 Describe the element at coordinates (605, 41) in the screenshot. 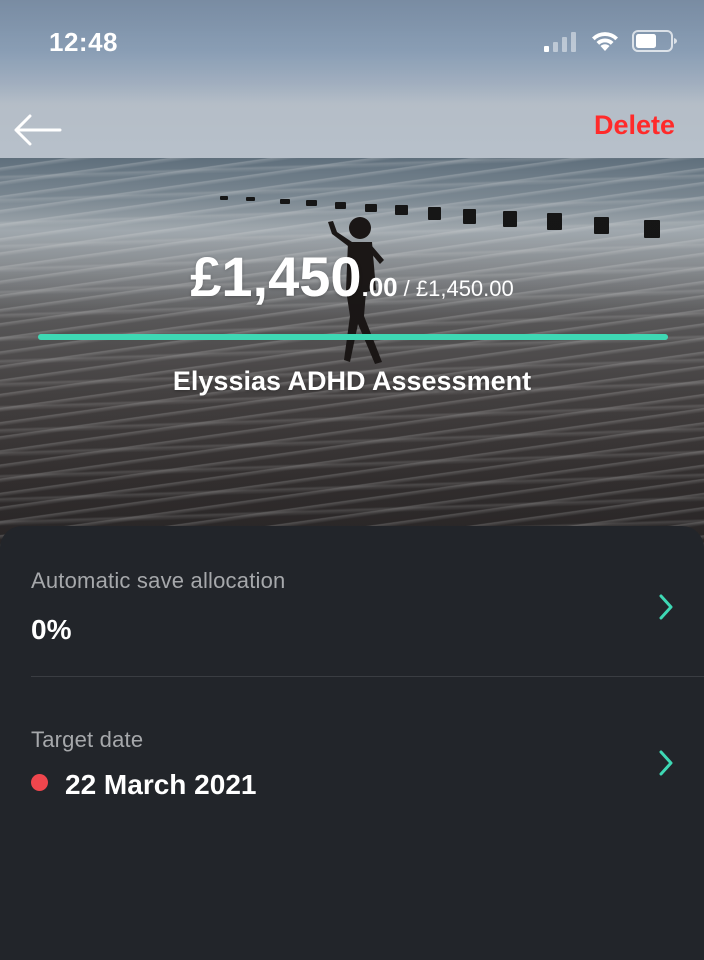

I see `wifi-icon` at that location.